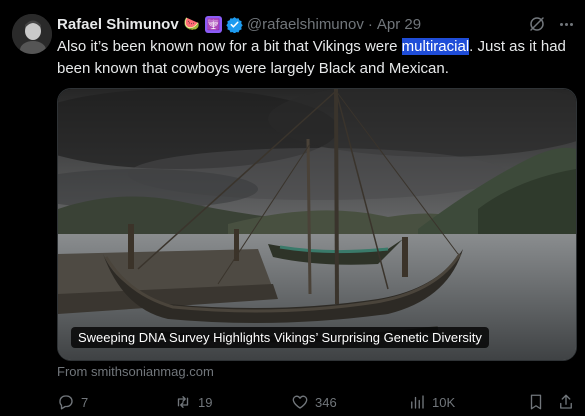 This screenshot has height=416, width=585. What do you see at coordinates (135, 371) in the screenshot?
I see `link-source: From smithsonianmag.com` at bounding box center [135, 371].